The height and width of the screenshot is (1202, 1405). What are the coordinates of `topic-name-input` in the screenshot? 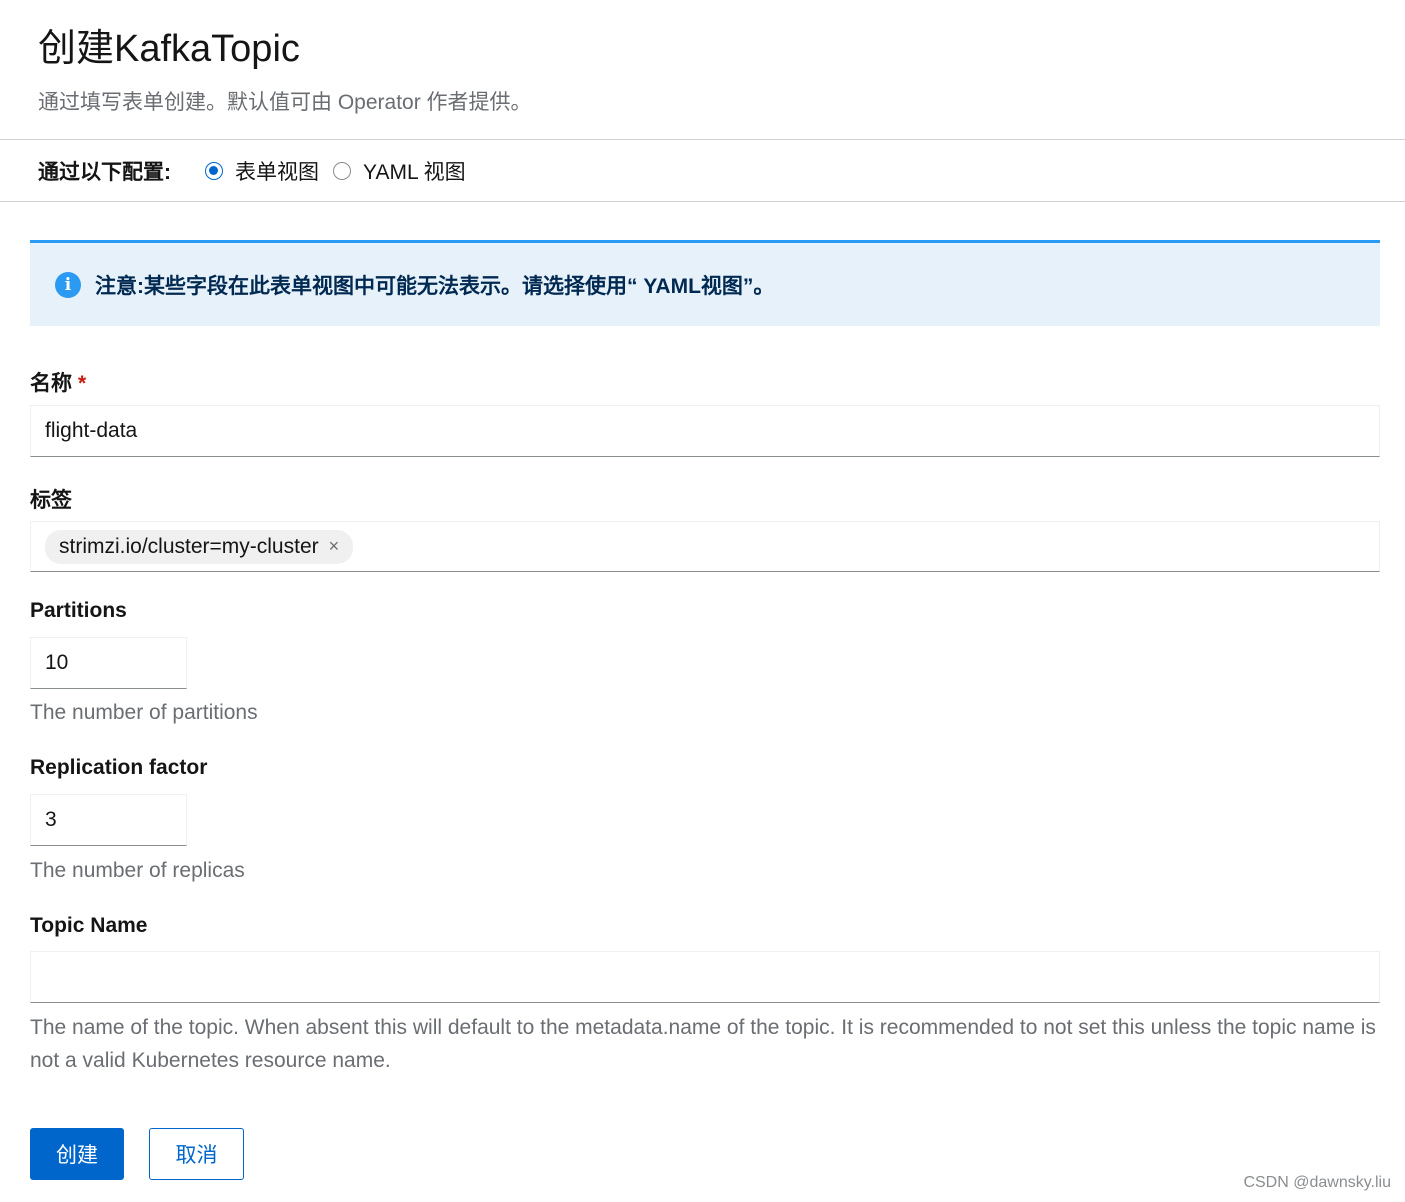 It's located at (705, 977).